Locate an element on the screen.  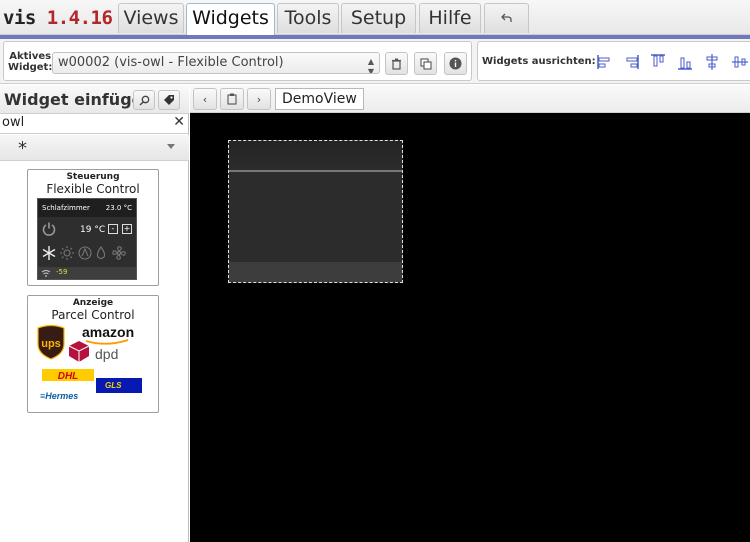
tag-icon is located at coordinates (169, 100).